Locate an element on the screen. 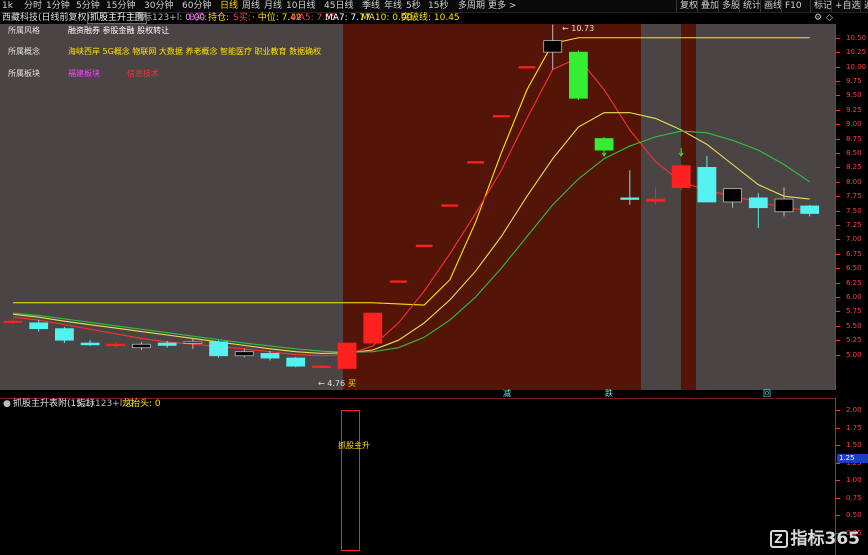 This screenshot has height=555, width=868. zone-strip is located at coordinates (688, 207).